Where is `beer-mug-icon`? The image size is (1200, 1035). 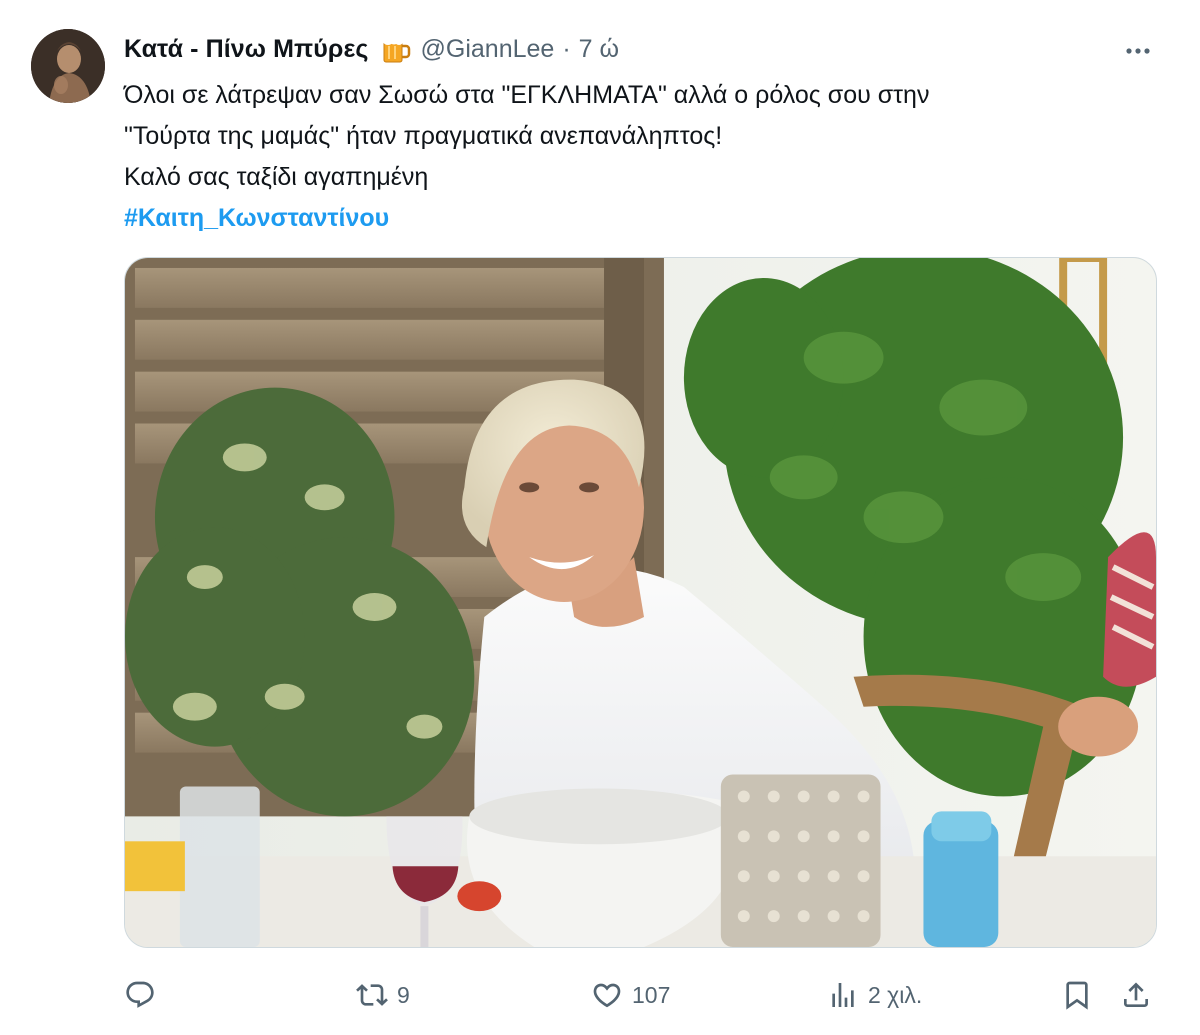
beer-mug-icon is located at coordinates (395, 49).